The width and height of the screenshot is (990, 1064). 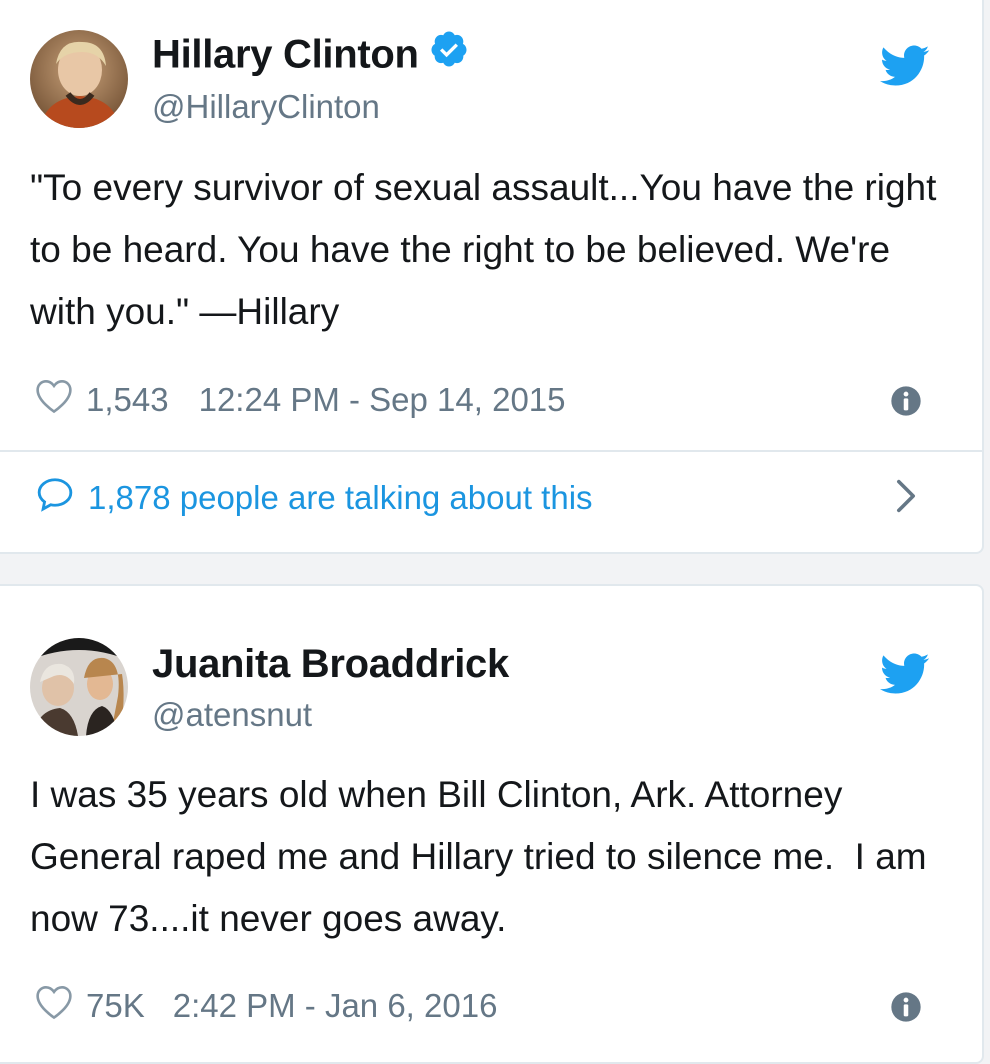 I want to click on conversation-link: 1,878 people are talking about this, so click(x=484, y=498).